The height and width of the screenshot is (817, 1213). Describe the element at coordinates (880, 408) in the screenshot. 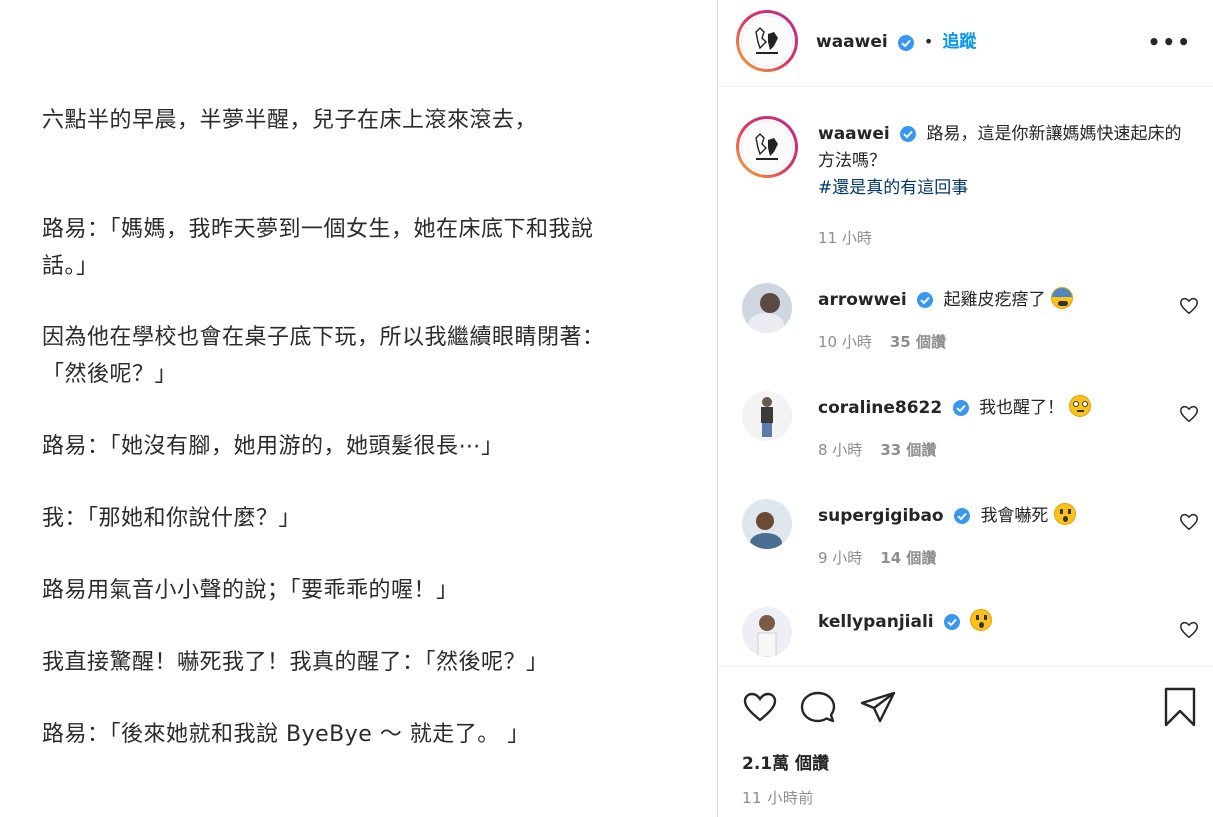

I see `comment-username: coraline8622` at that location.